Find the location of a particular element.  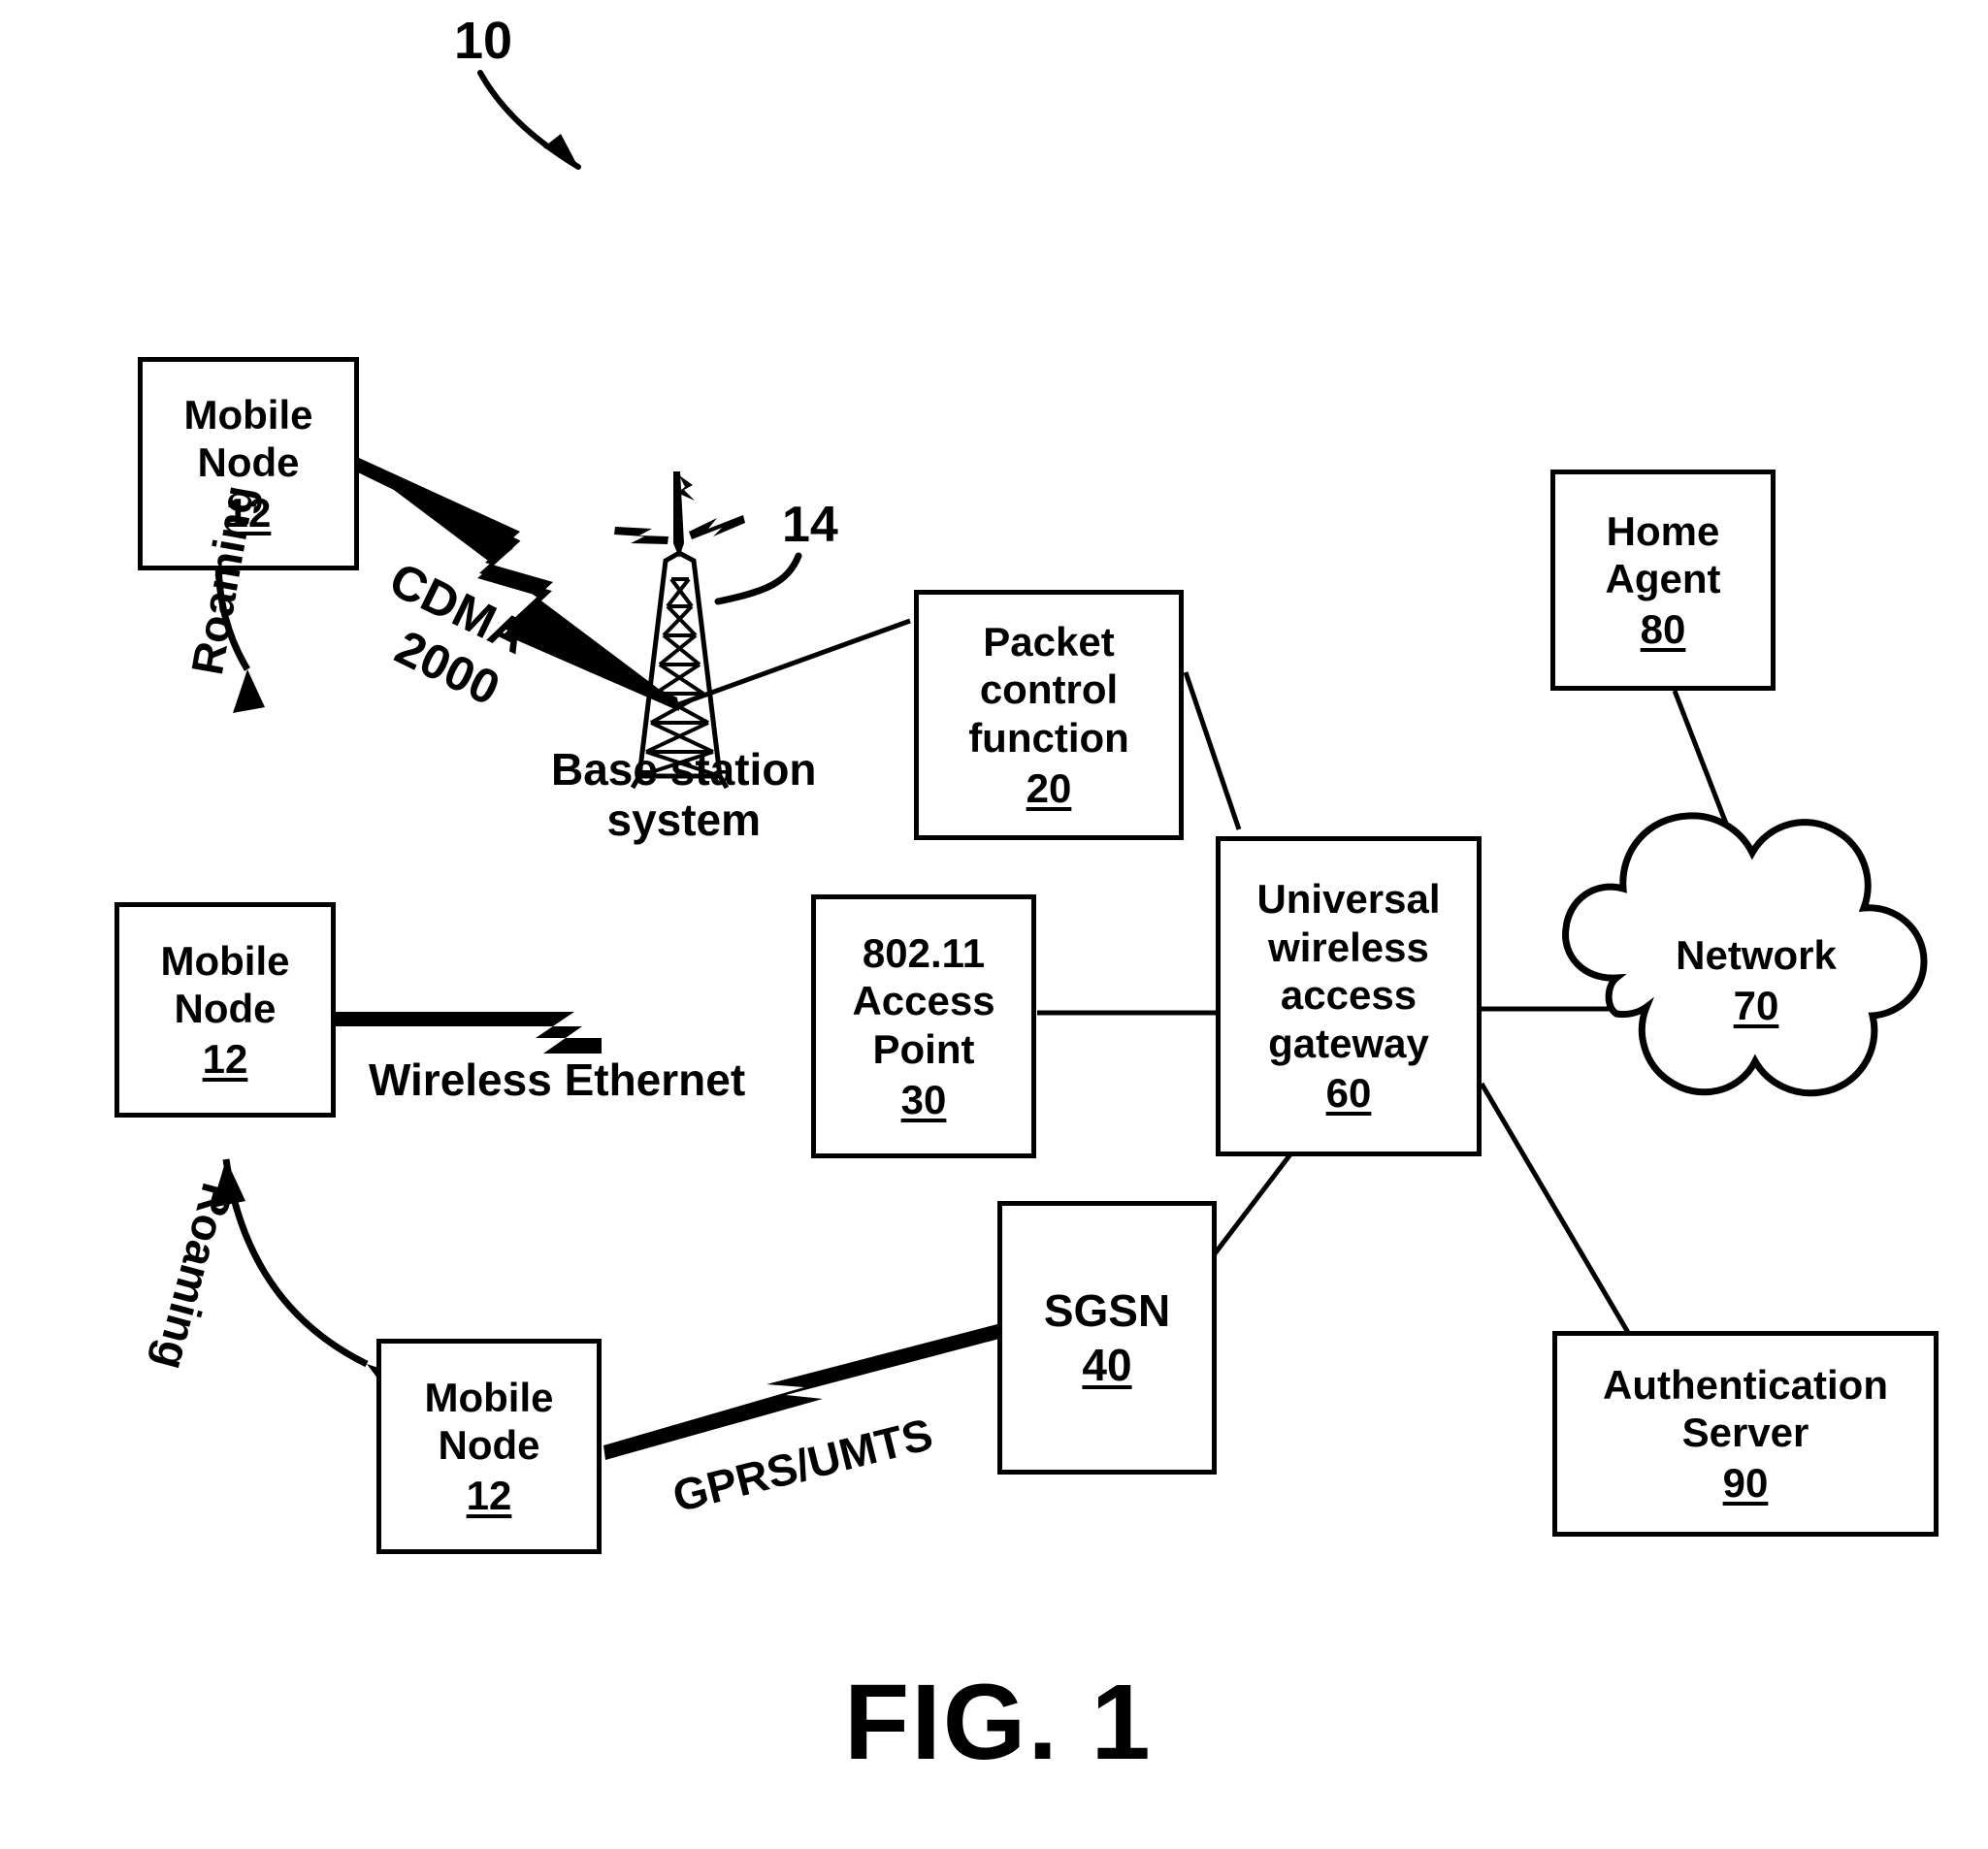

base-station-system-label: Base station system is located at coordinates (684, 794).